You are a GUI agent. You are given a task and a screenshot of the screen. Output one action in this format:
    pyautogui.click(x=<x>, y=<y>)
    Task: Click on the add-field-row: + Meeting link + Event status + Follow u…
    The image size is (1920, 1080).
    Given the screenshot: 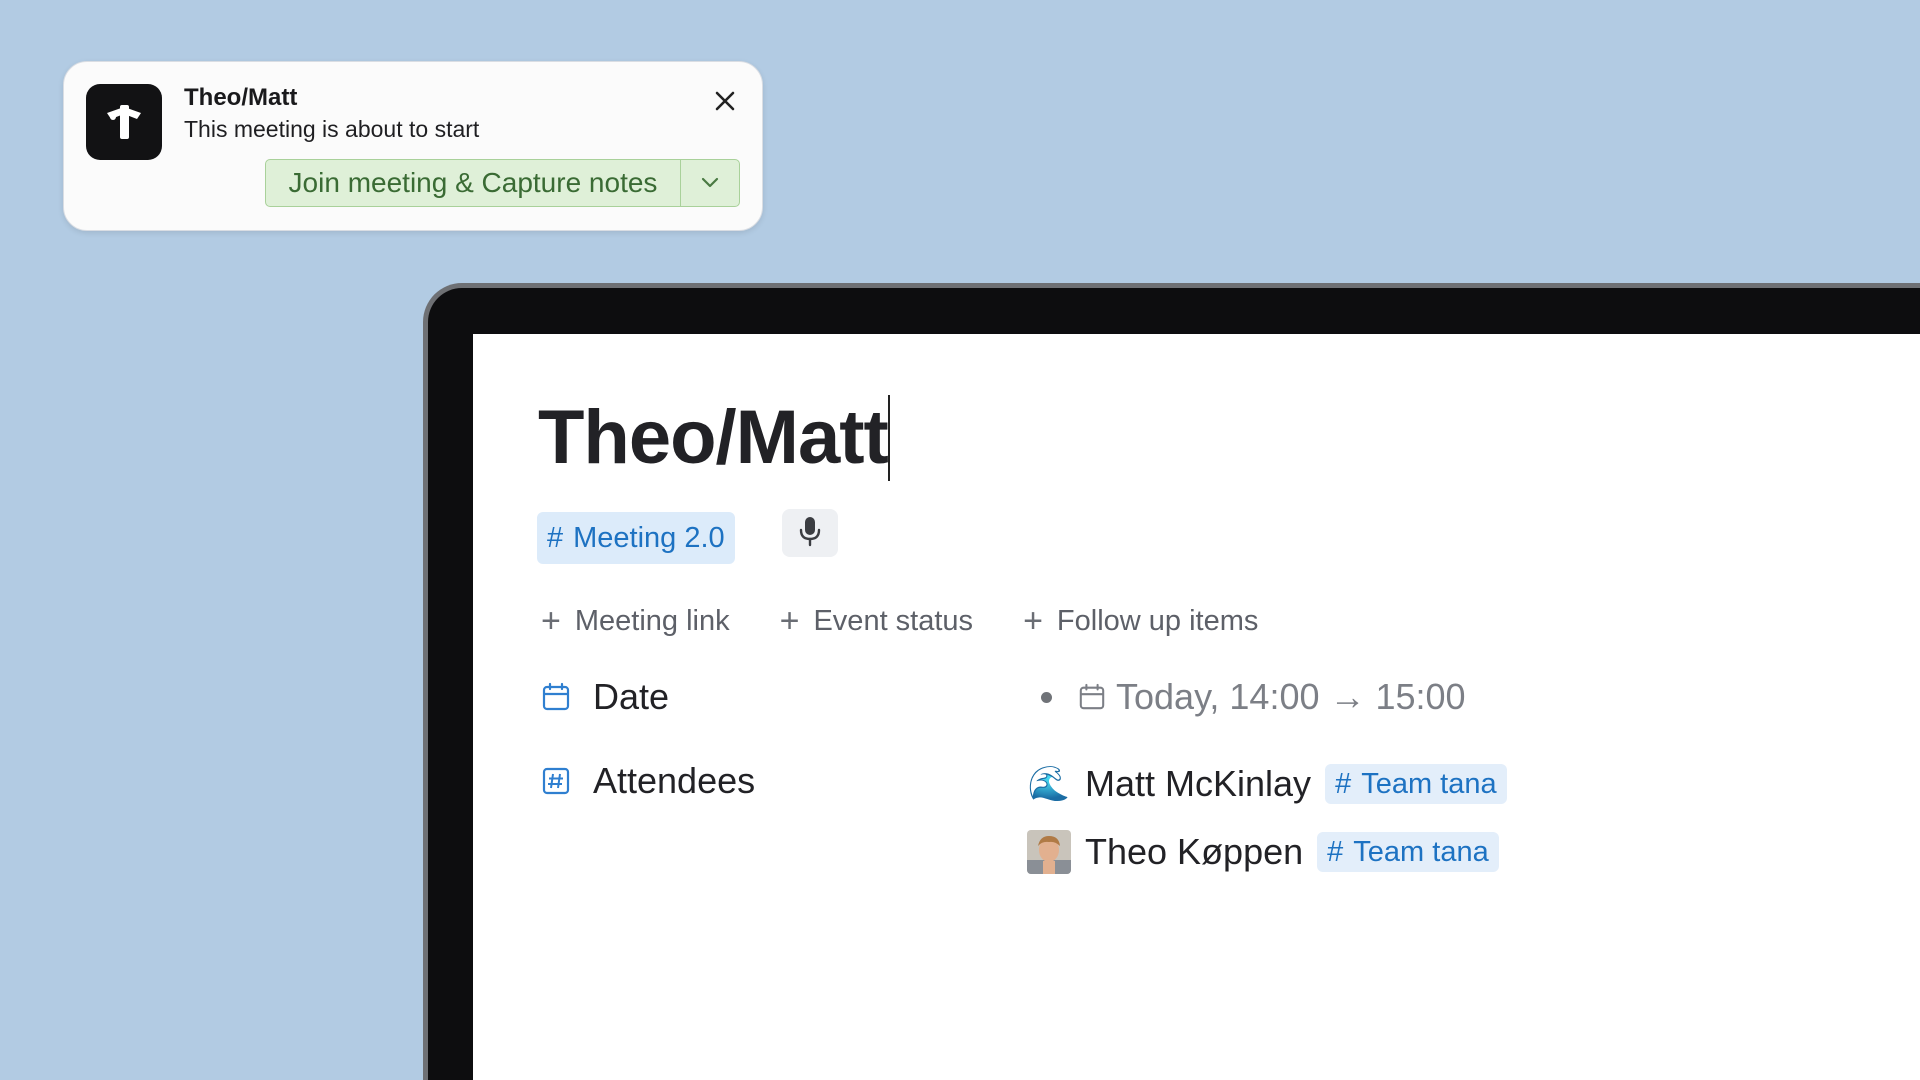 What is the action you would take?
    pyautogui.click(x=899, y=621)
    